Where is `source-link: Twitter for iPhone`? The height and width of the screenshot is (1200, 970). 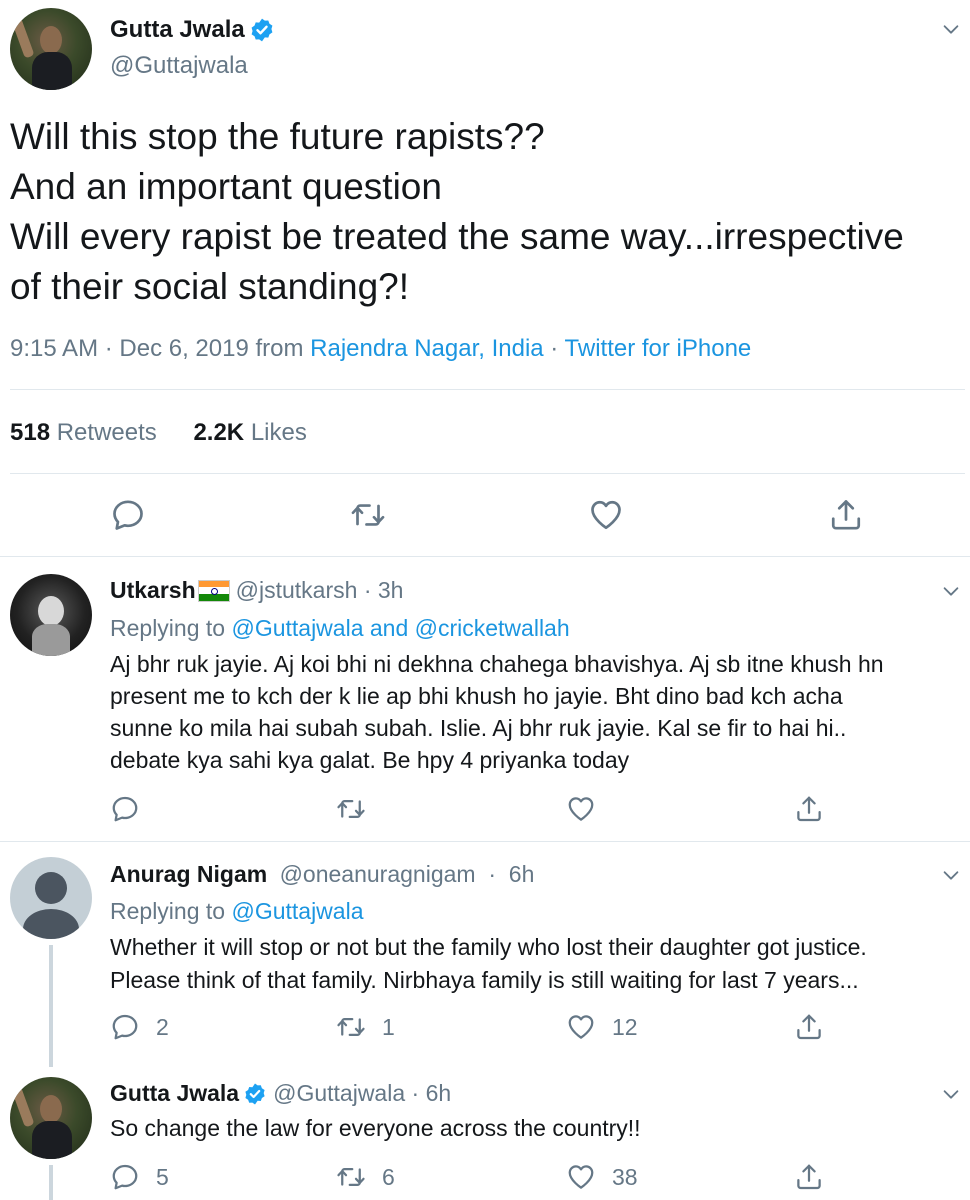 source-link: Twitter for iPhone is located at coordinates (658, 348).